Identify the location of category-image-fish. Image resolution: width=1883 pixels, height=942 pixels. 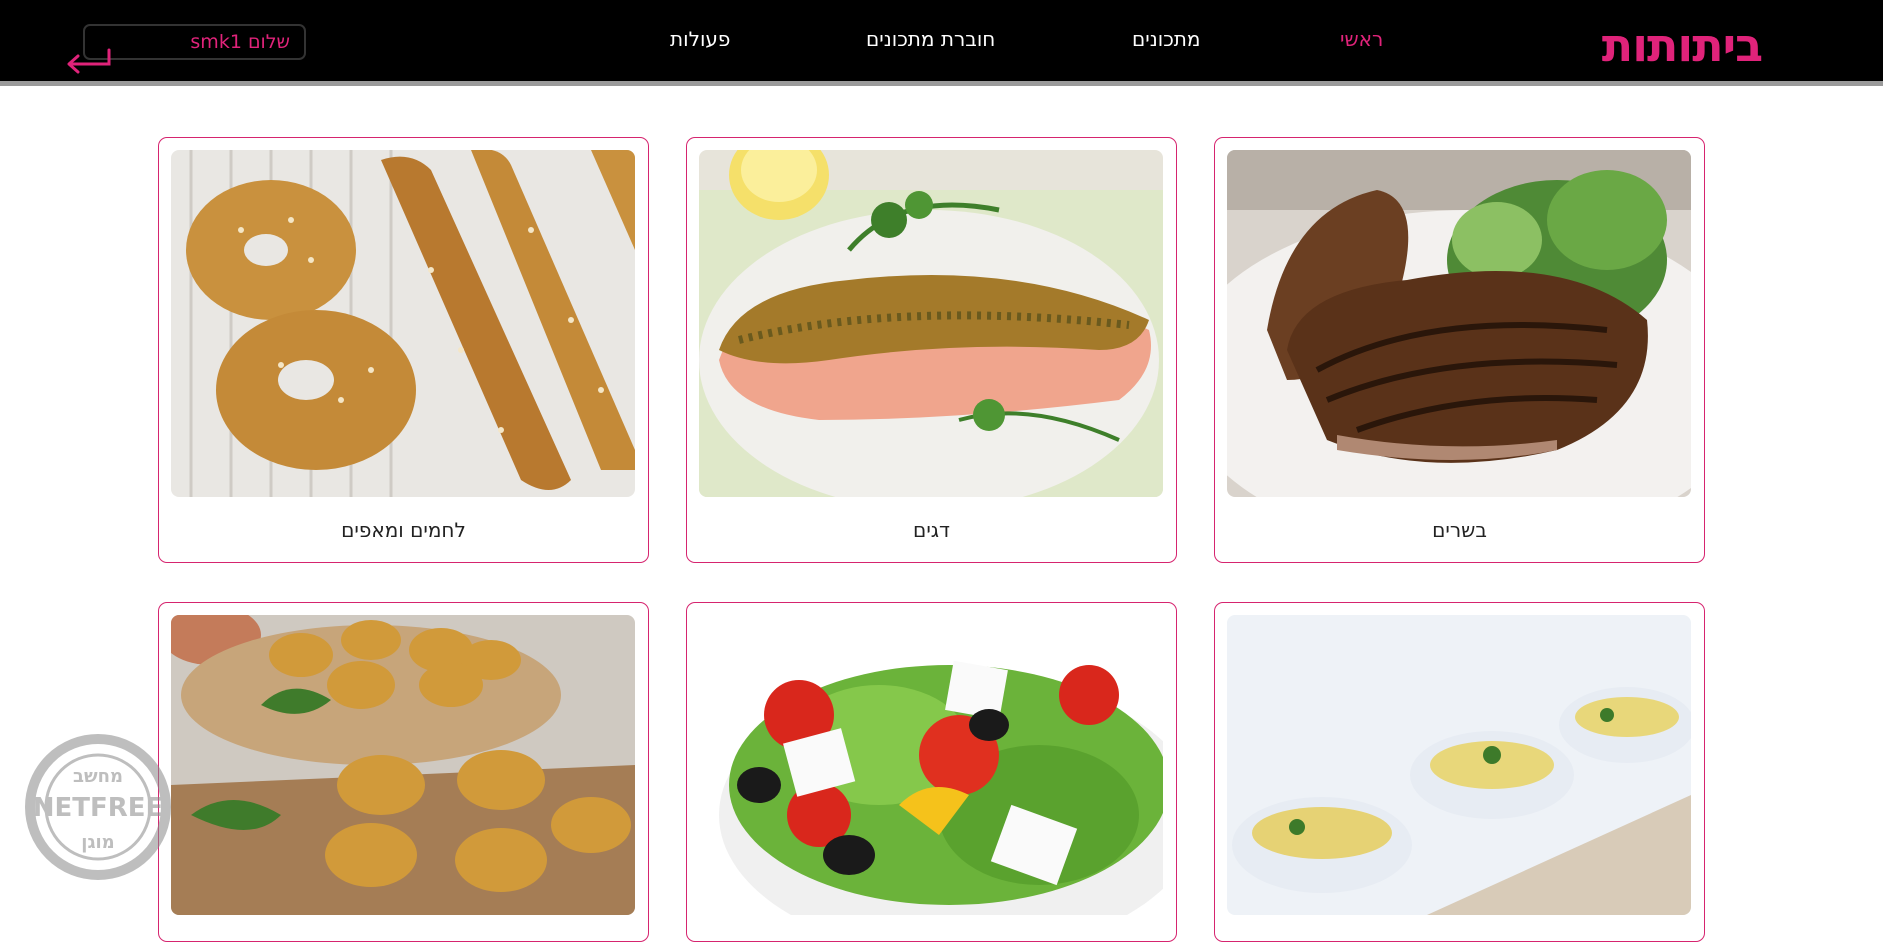
(931, 323).